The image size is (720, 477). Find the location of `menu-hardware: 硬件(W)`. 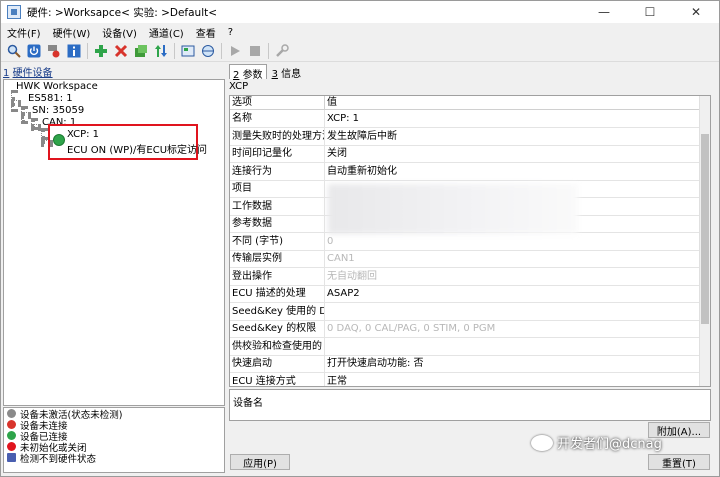

menu-hardware: 硬件(W) is located at coordinates (72, 32).